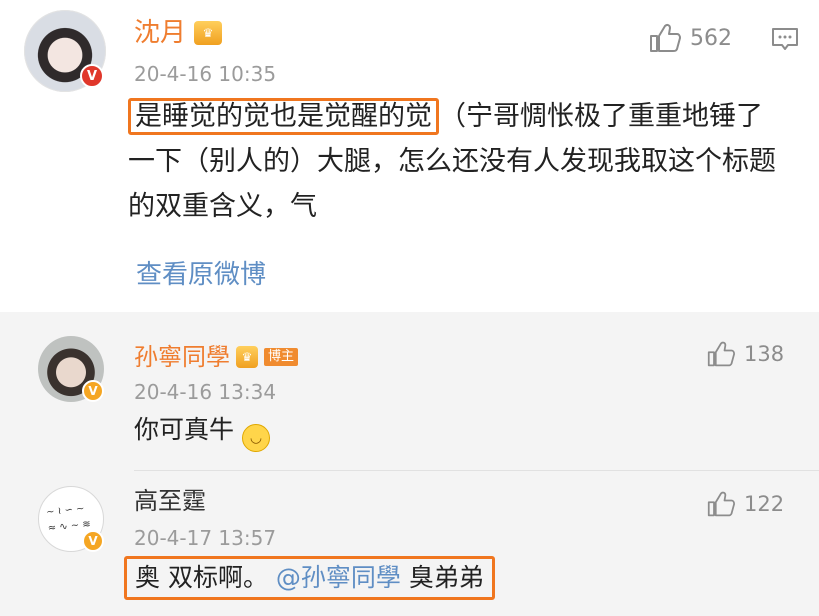 The width and height of the screenshot is (819, 616). What do you see at coordinates (184, 429) in the screenshot?
I see `reply-text-content: 你可真牛` at bounding box center [184, 429].